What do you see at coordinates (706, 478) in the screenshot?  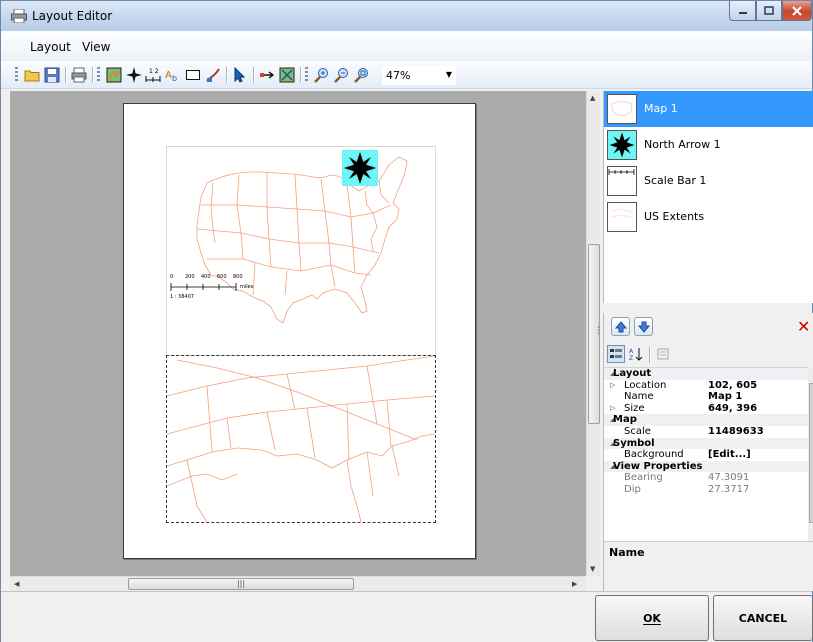 I see `property-row: Bearing 47.3091` at bounding box center [706, 478].